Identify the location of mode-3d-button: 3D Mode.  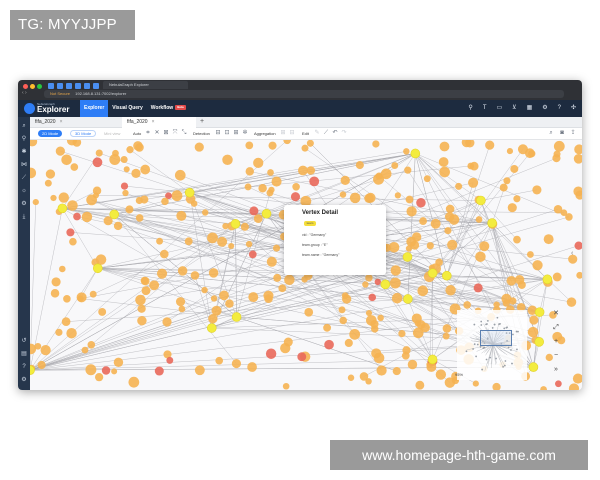
(83, 133).